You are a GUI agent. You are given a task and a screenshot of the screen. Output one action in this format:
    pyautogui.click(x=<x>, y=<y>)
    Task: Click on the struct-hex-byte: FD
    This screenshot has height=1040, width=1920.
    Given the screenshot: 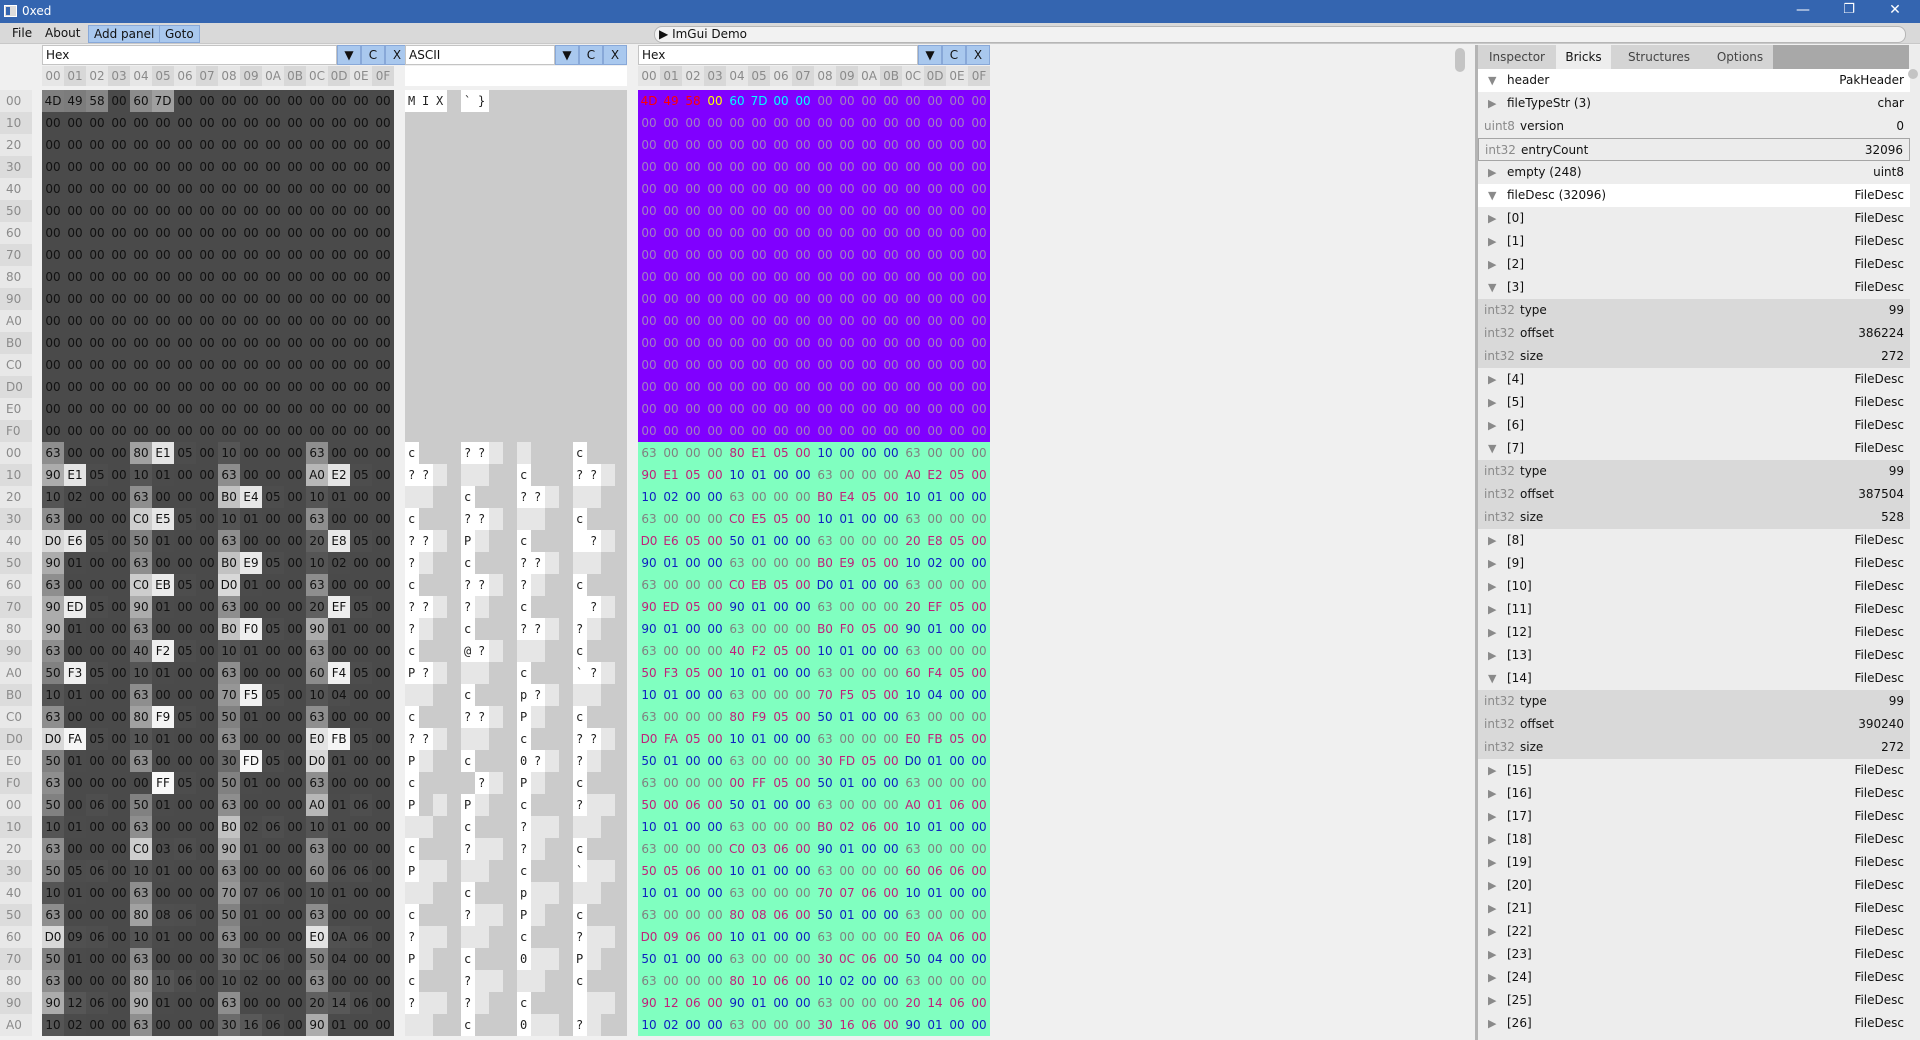 What is the action you would take?
    pyautogui.click(x=847, y=761)
    